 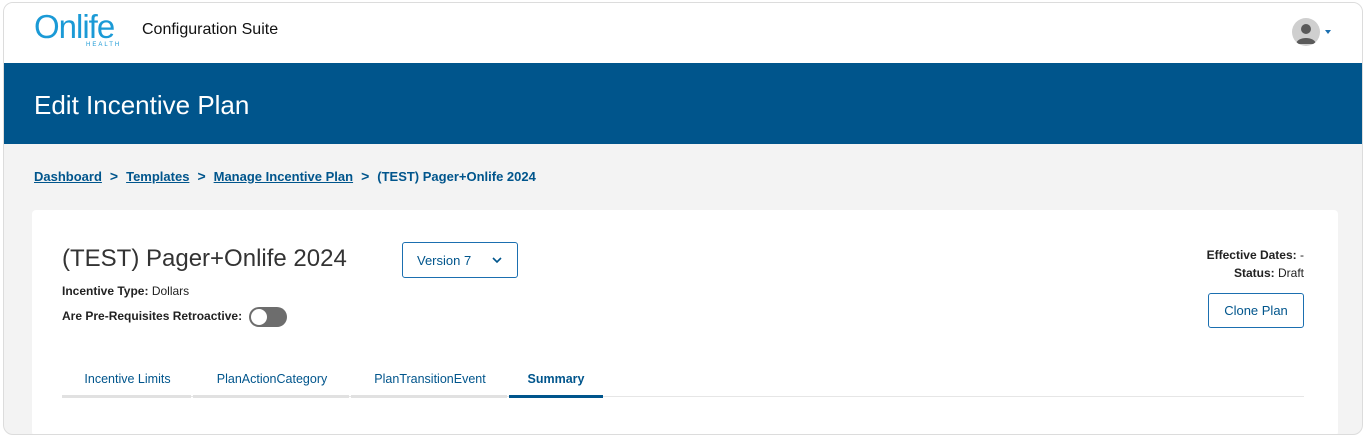 What do you see at coordinates (157, 176) in the screenshot?
I see `breadcrumb-templates: Templates` at bounding box center [157, 176].